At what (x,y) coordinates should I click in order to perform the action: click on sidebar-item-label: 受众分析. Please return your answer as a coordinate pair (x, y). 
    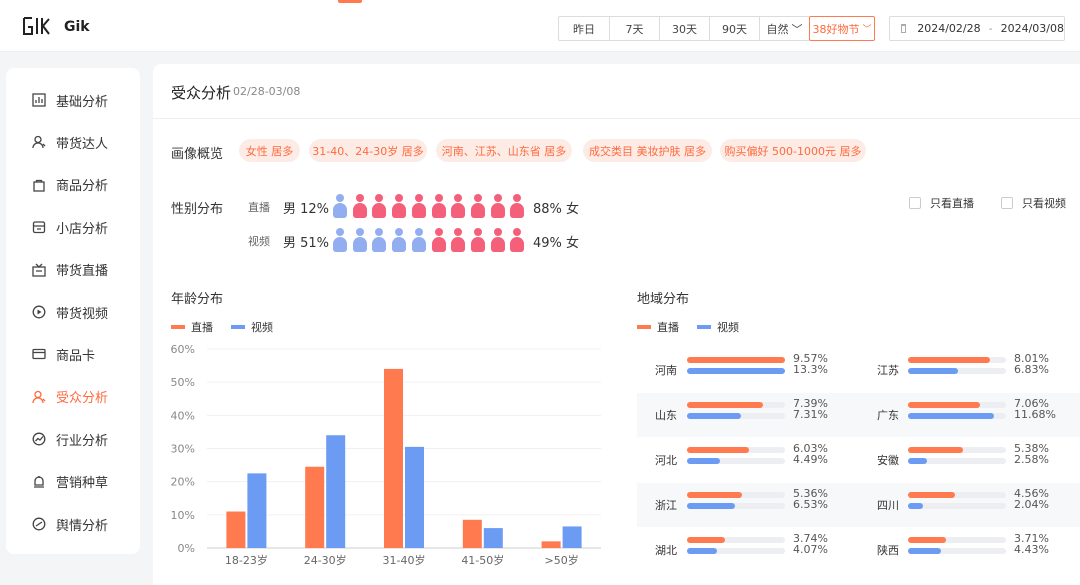
    Looking at the image, I should click on (82, 399).